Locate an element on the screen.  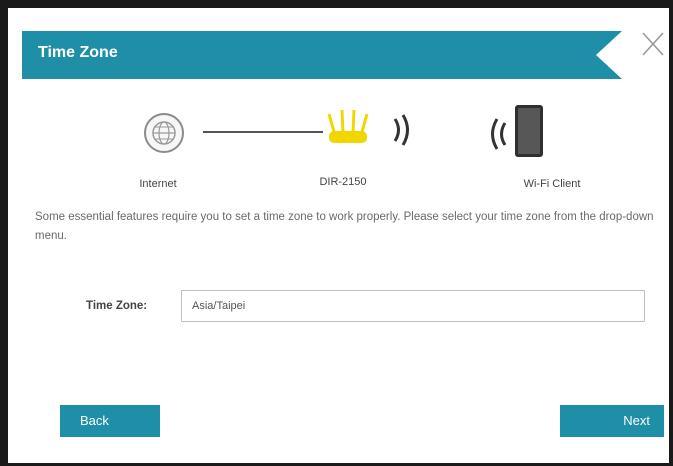
time-zone-label: Time Zone: is located at coordinates (117, 306).